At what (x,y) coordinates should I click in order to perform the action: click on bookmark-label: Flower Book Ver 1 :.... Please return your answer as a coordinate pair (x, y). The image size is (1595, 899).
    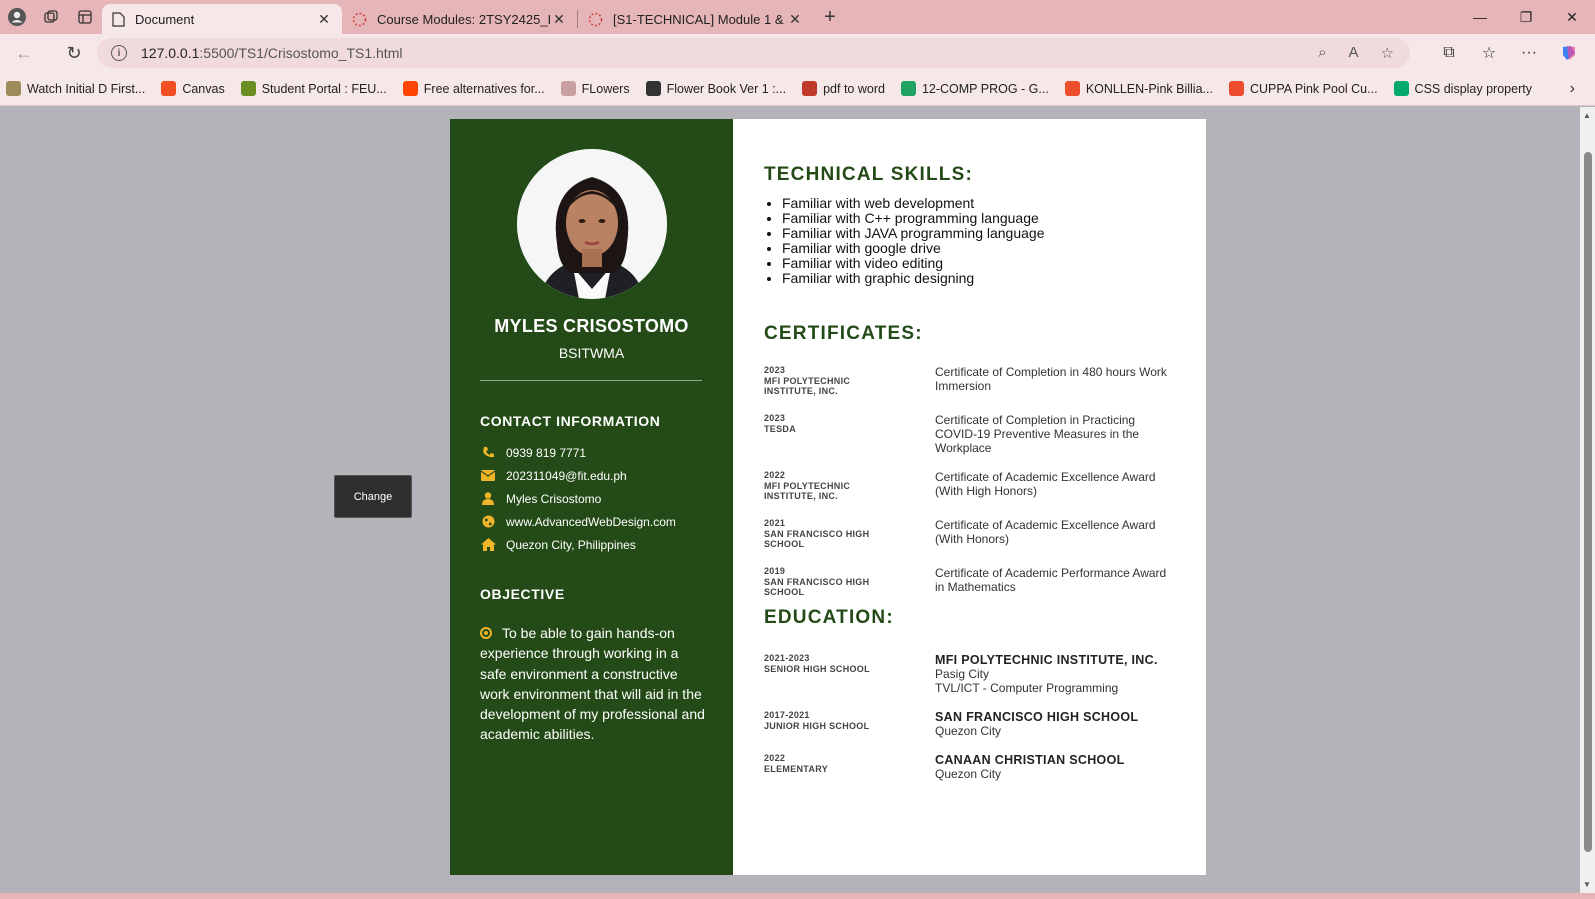
    Looking at the image, I should click on (726, 88).